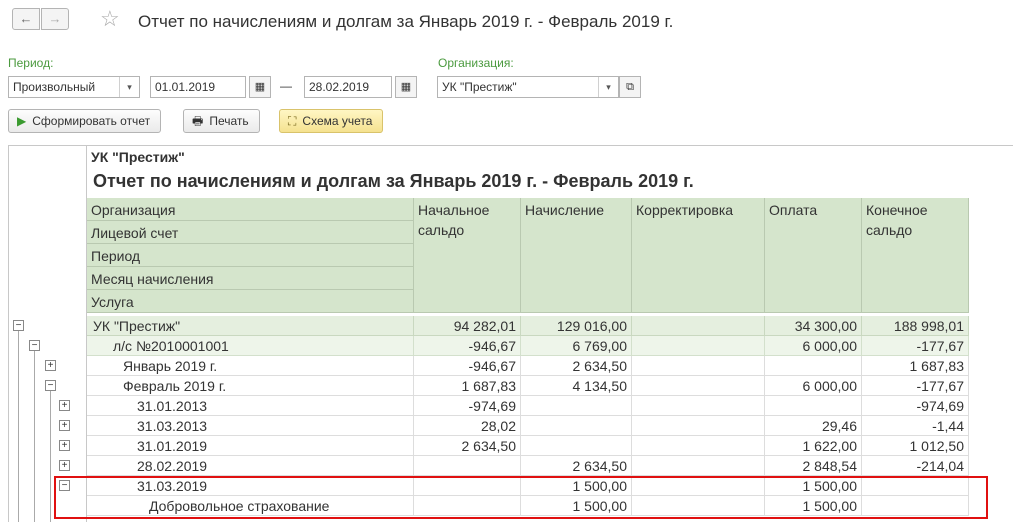 The width and height of the screenshot is (1013, 522). Describe the element at coordinates (31, 63) in the screenshot. I see `period-label: Период:` at that location.